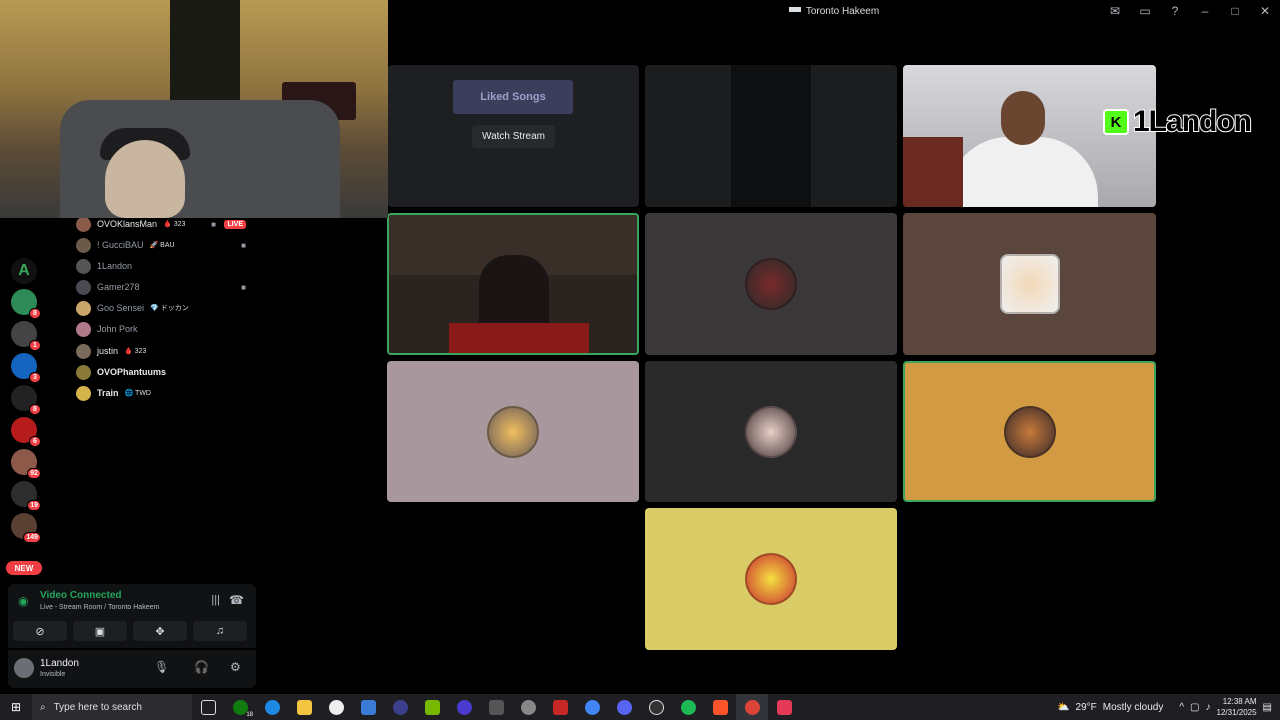 The width and height of the screenshot is (1280, 720). I want to click on edge-icon, so click(272, 707).